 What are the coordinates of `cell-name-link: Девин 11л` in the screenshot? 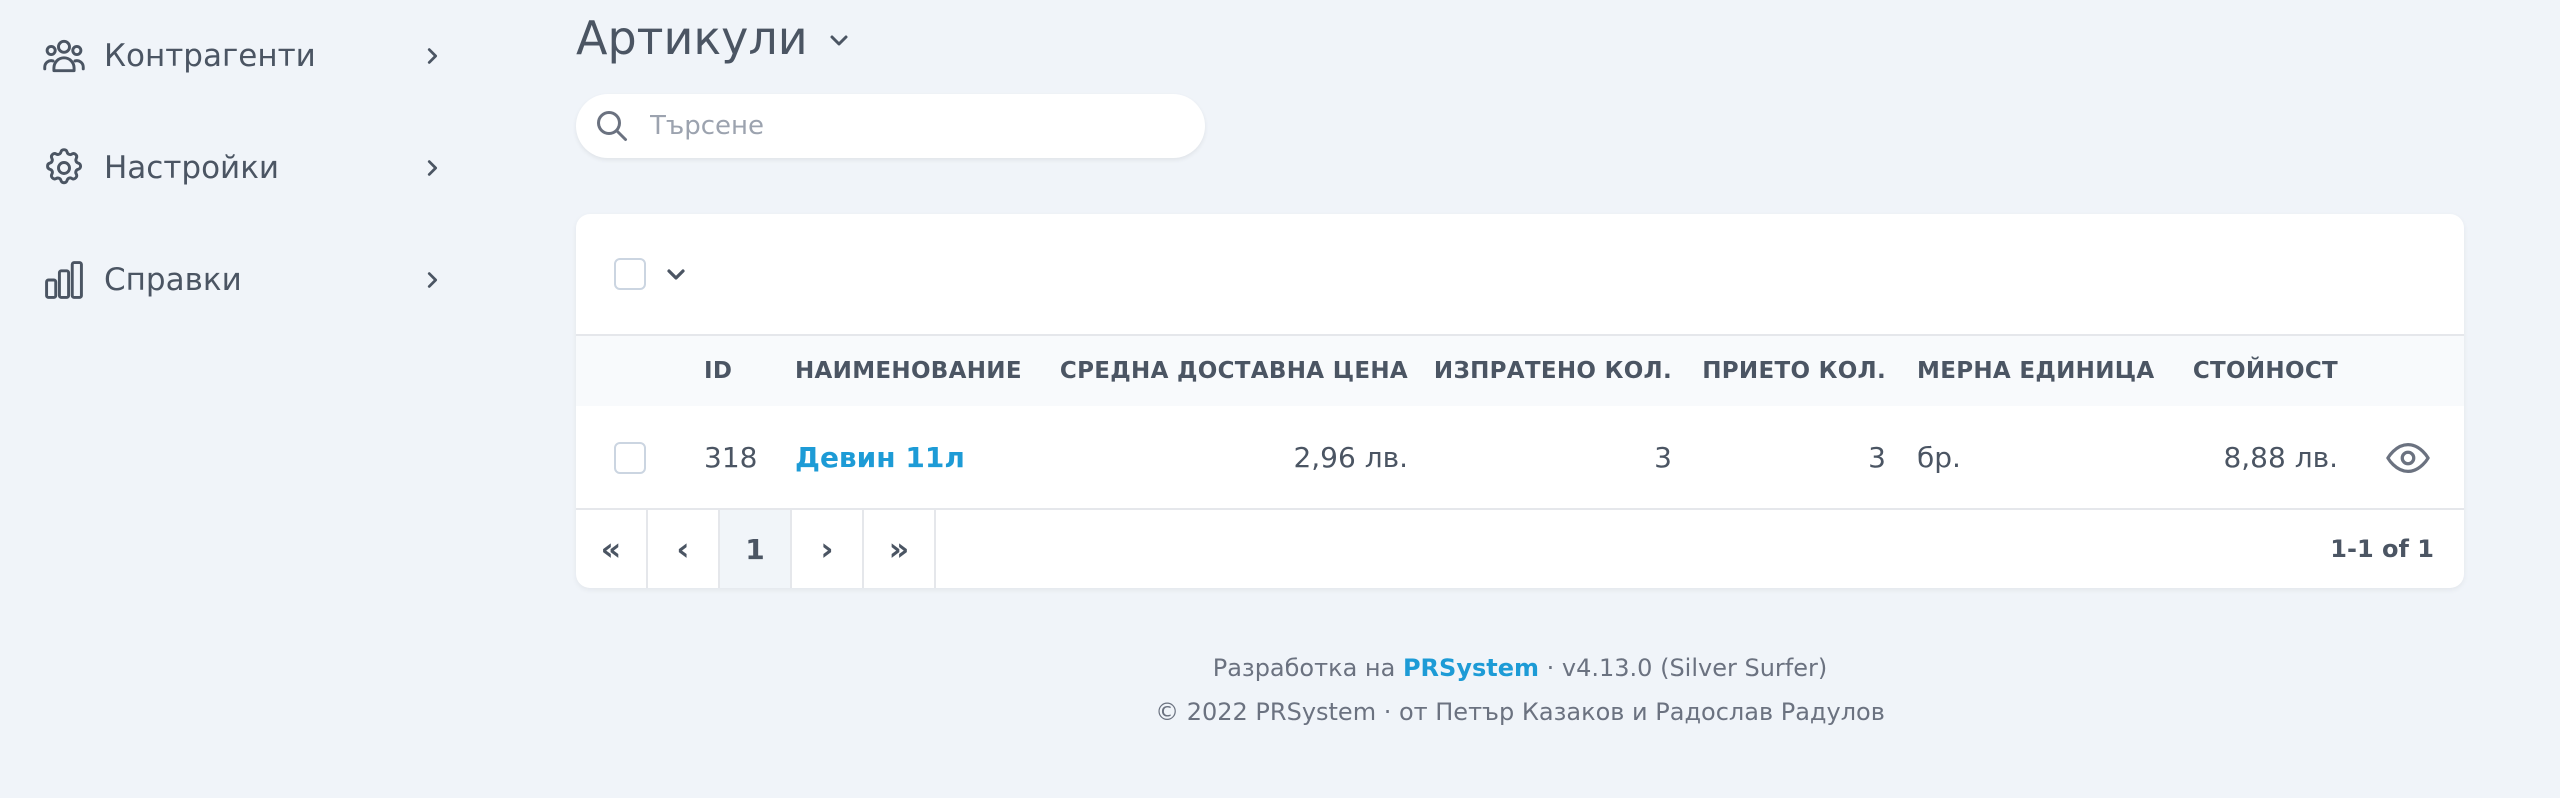 It's located at (880, 458).